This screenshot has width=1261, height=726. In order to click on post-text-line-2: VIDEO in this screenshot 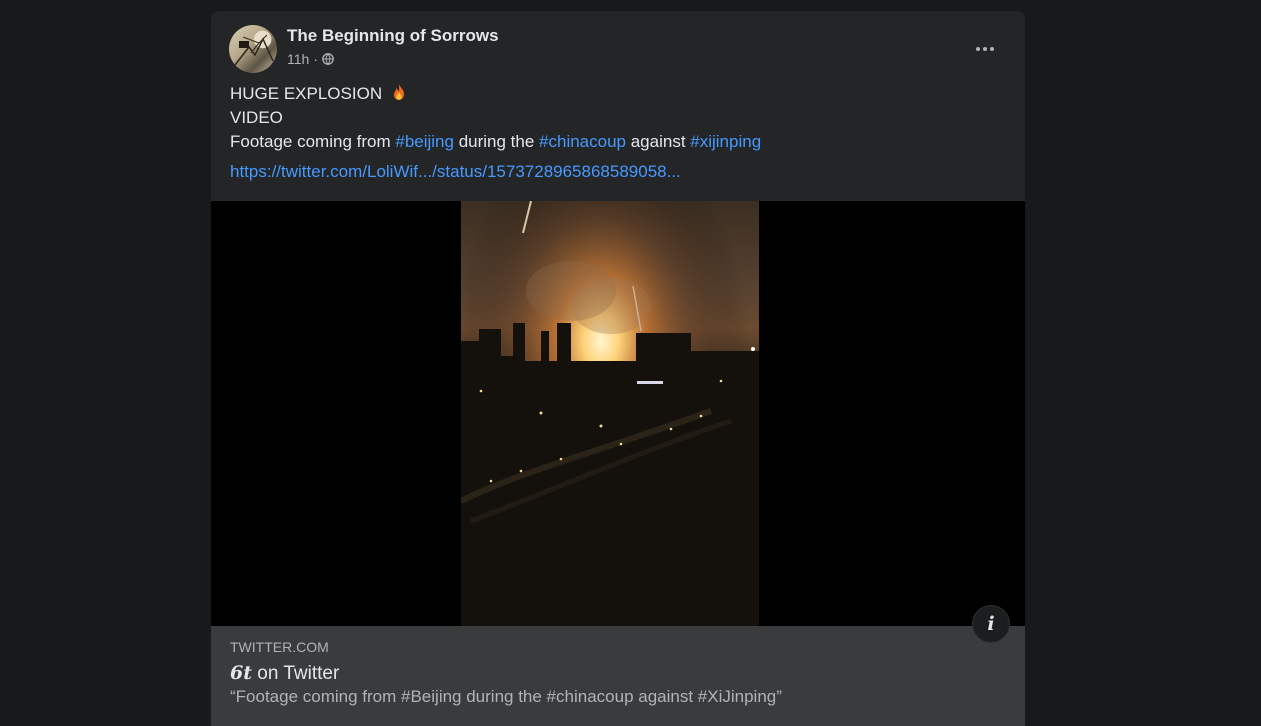, I will do `click(256, 117)`.